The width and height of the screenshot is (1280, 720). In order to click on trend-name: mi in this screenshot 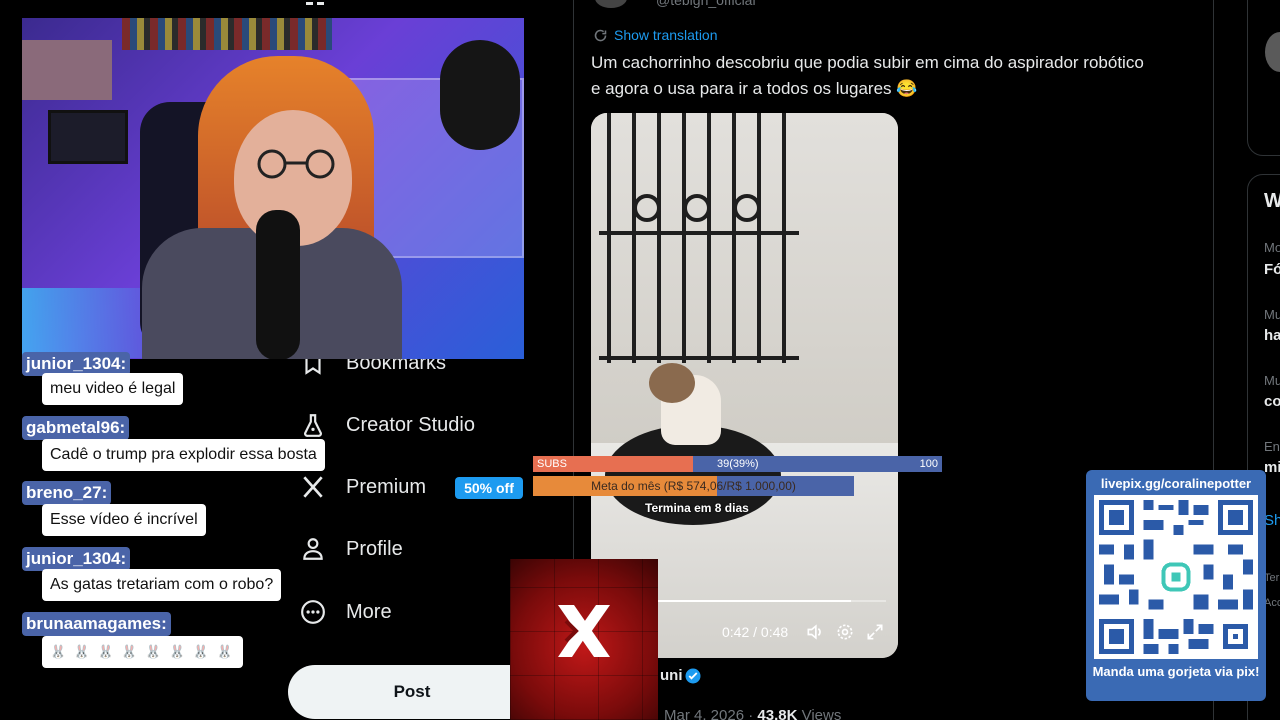, I will do `click(1272, 467)`.